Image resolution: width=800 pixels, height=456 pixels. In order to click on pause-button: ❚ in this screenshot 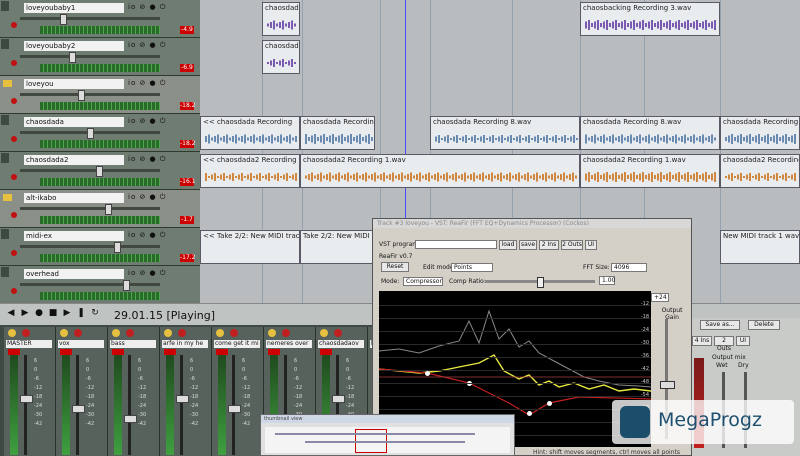, I will do `click(81, 313)`.